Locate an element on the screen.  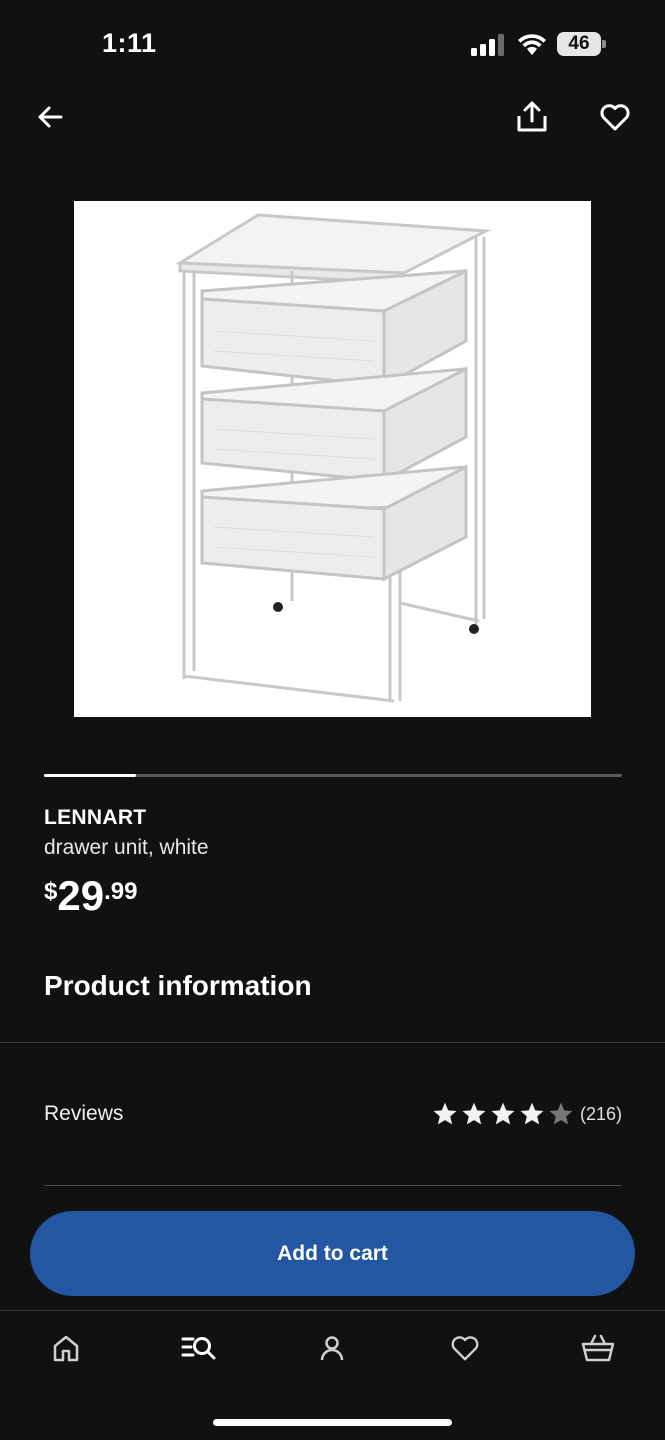
star-empty-icon is located at coordinates (561, 1113).